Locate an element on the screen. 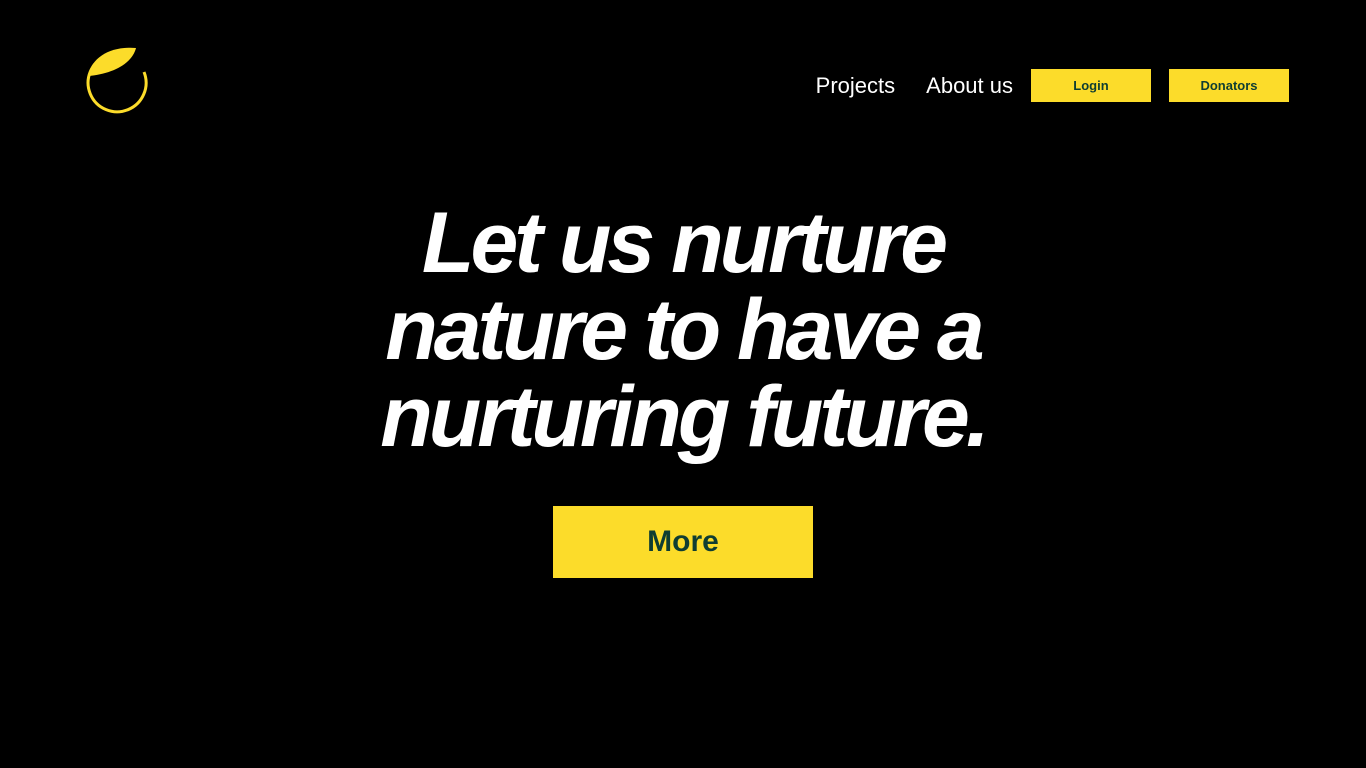 Image resolution: width=1366 pixels, height=768 pixels. leaf-circle-icon is located at coordinates (116, 79).